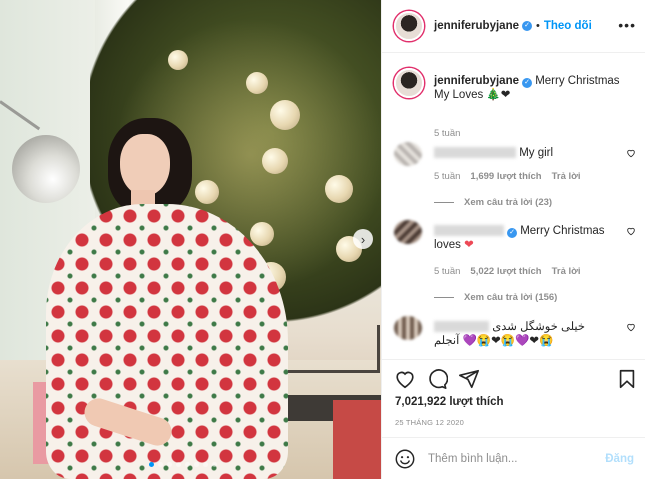  I want to click on author-username: jenniferubyjane, so click(476, 26).